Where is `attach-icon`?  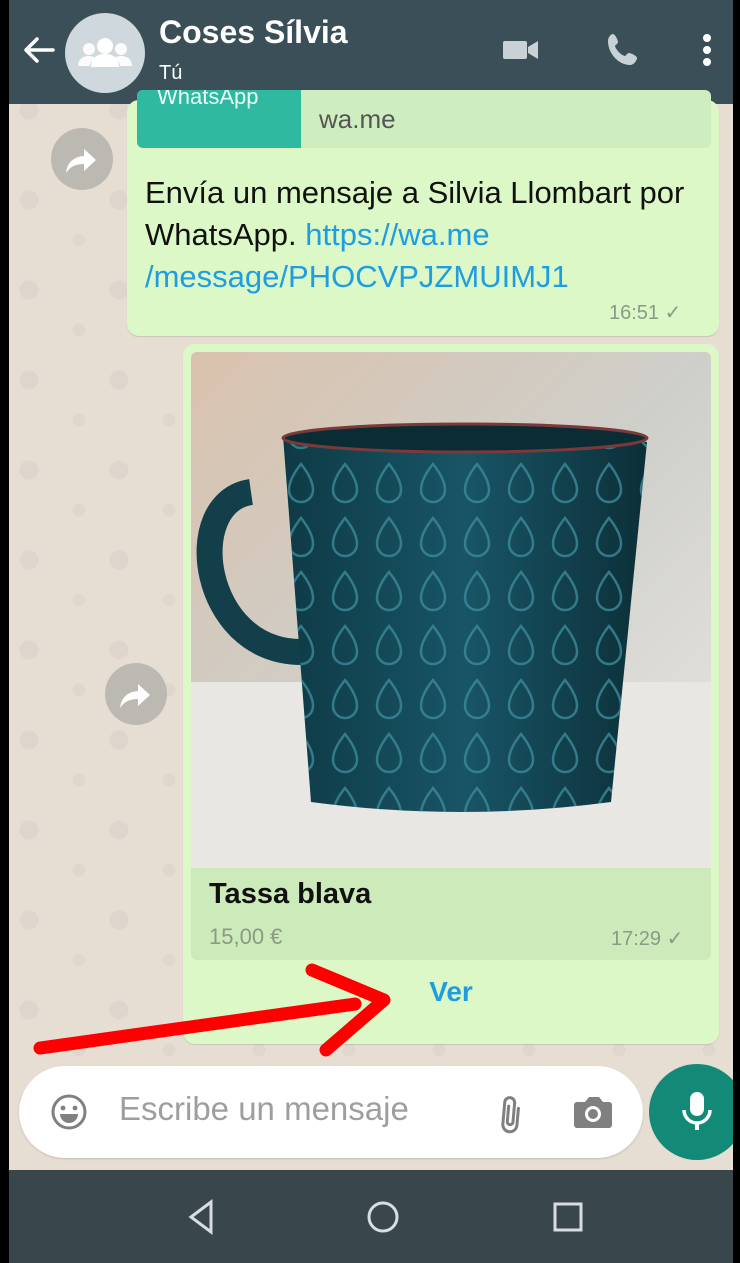 attach-icon is located at coordinates (511, 1112).